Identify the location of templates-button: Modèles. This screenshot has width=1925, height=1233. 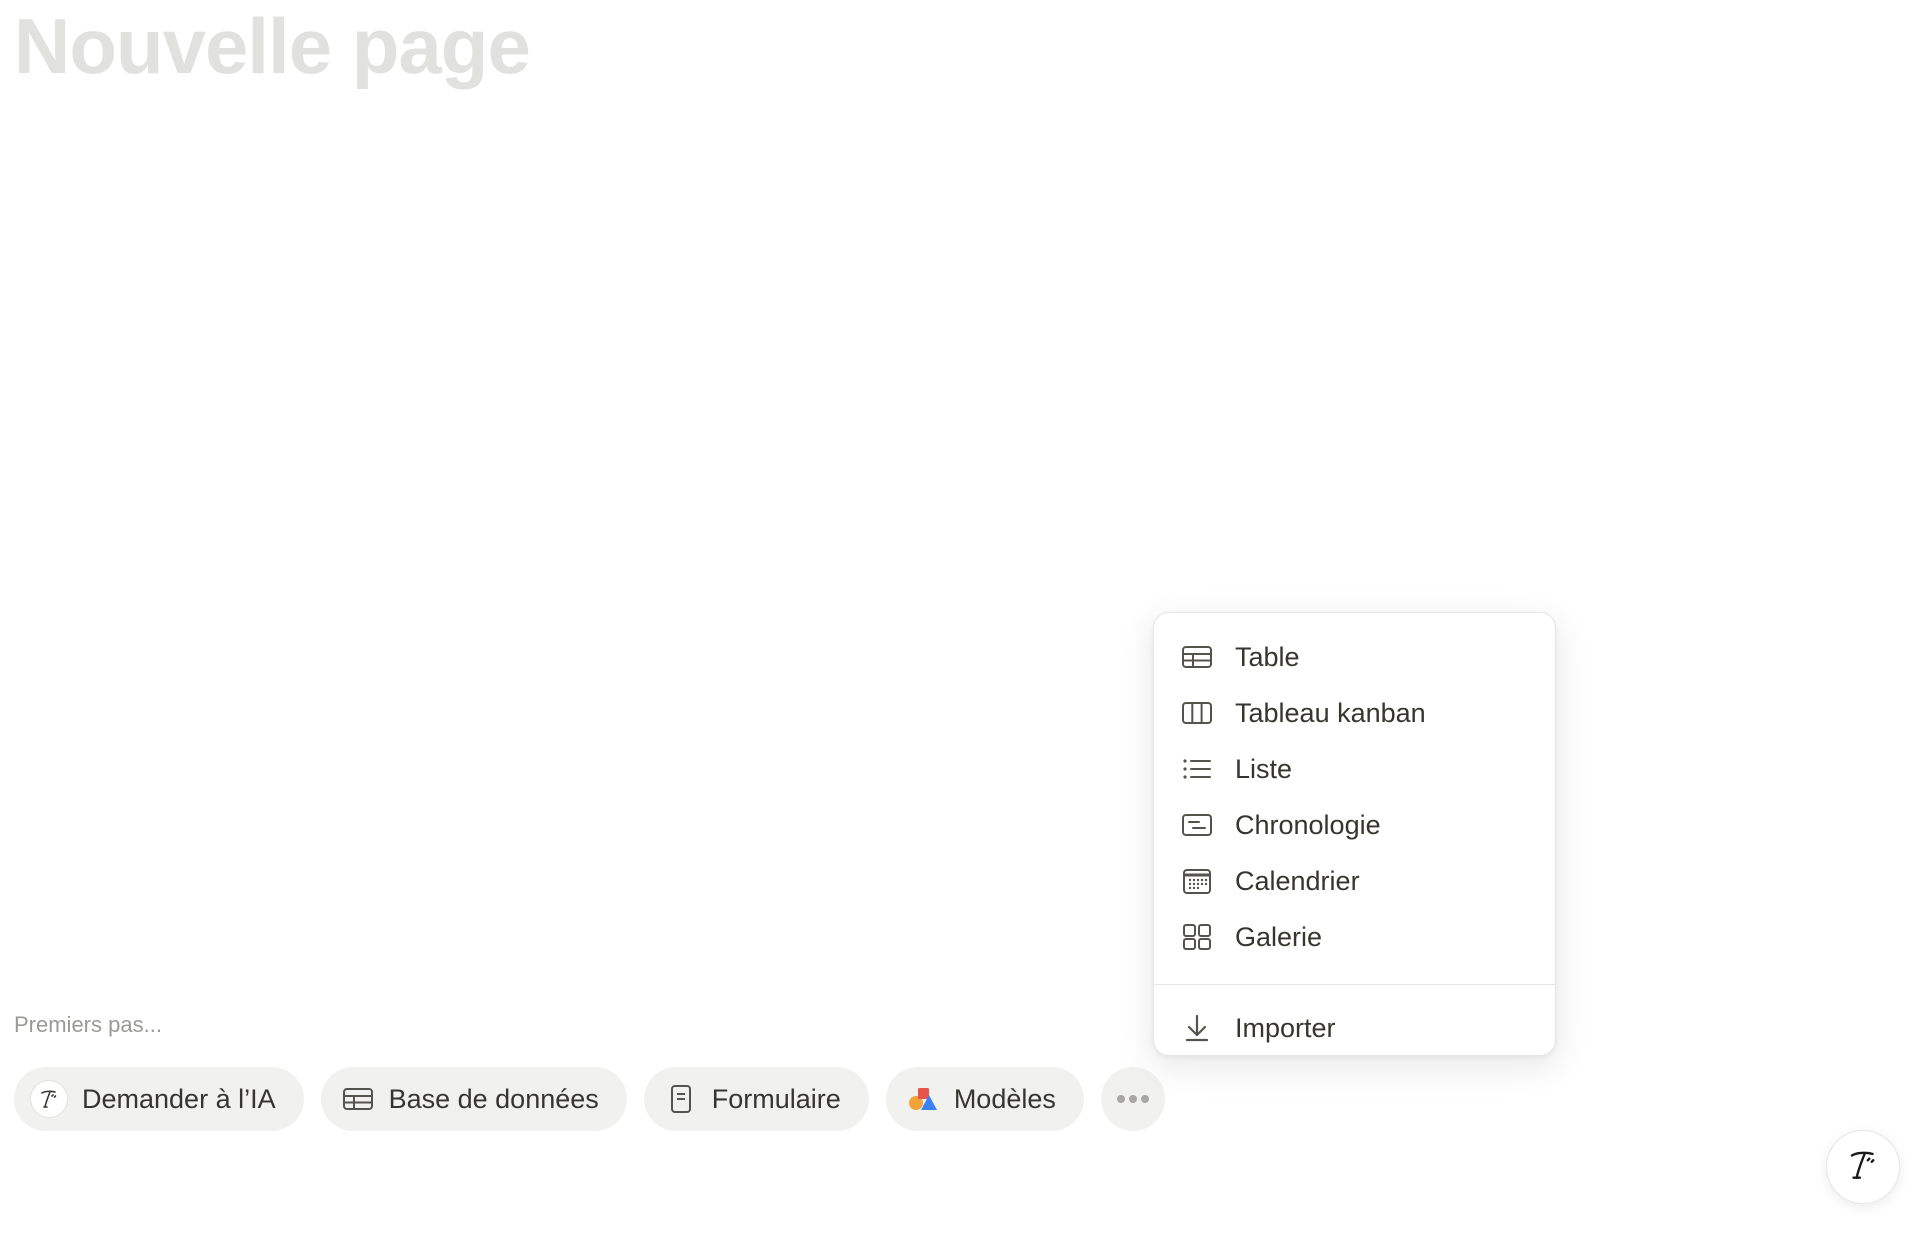
(984, 1099).